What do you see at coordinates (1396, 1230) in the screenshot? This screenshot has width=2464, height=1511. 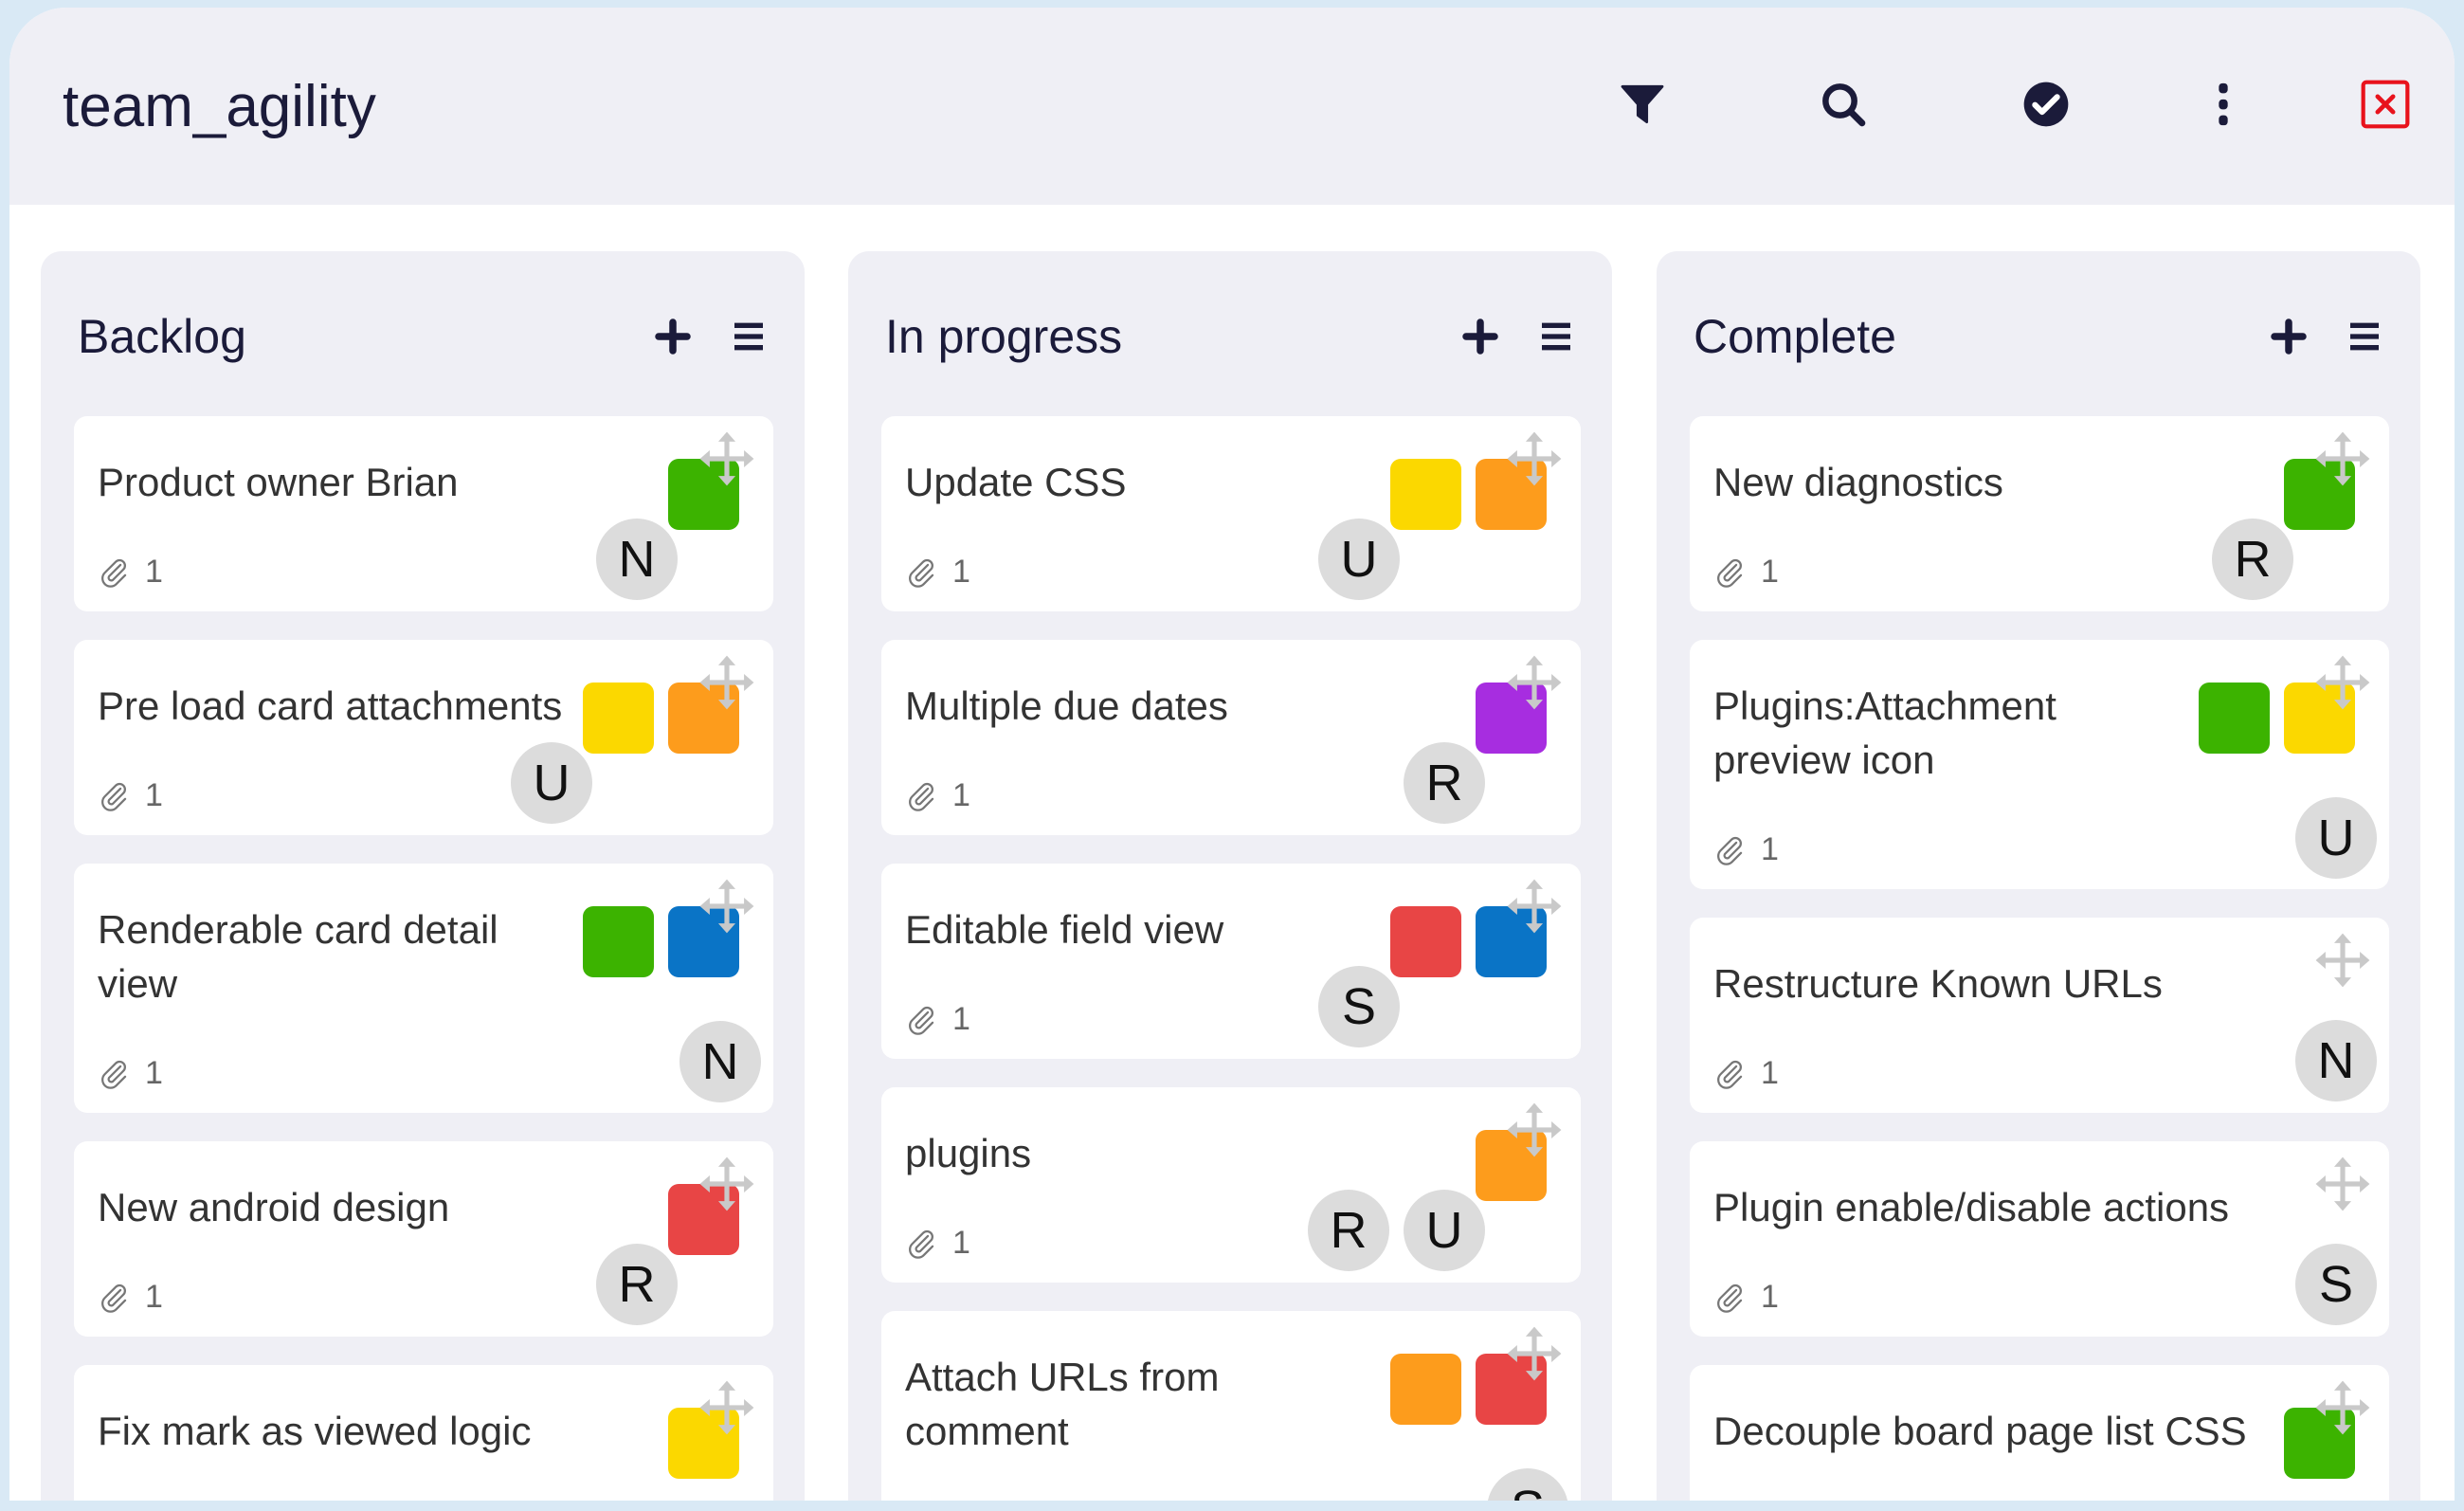 I see `card-members: RU` at bounding box center [1396, 1230].